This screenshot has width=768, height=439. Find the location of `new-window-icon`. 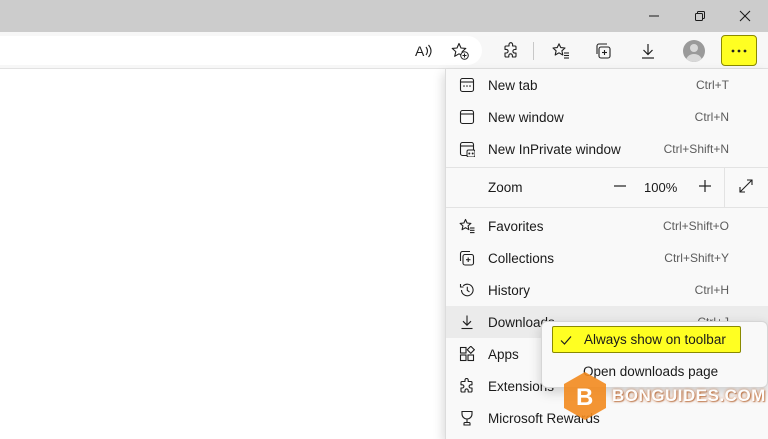

new-window-icon is located at coordinates (467, 117).